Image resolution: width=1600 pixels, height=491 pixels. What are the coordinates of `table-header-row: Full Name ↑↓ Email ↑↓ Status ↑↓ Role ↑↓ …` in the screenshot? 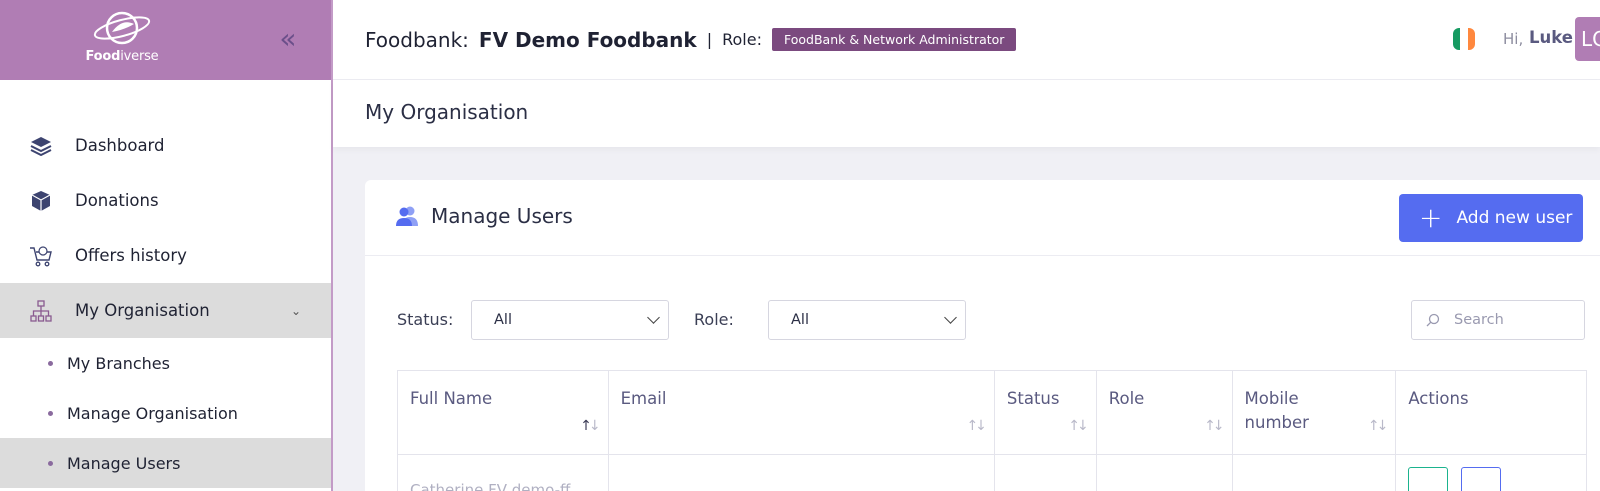 It's located at (992, 413).